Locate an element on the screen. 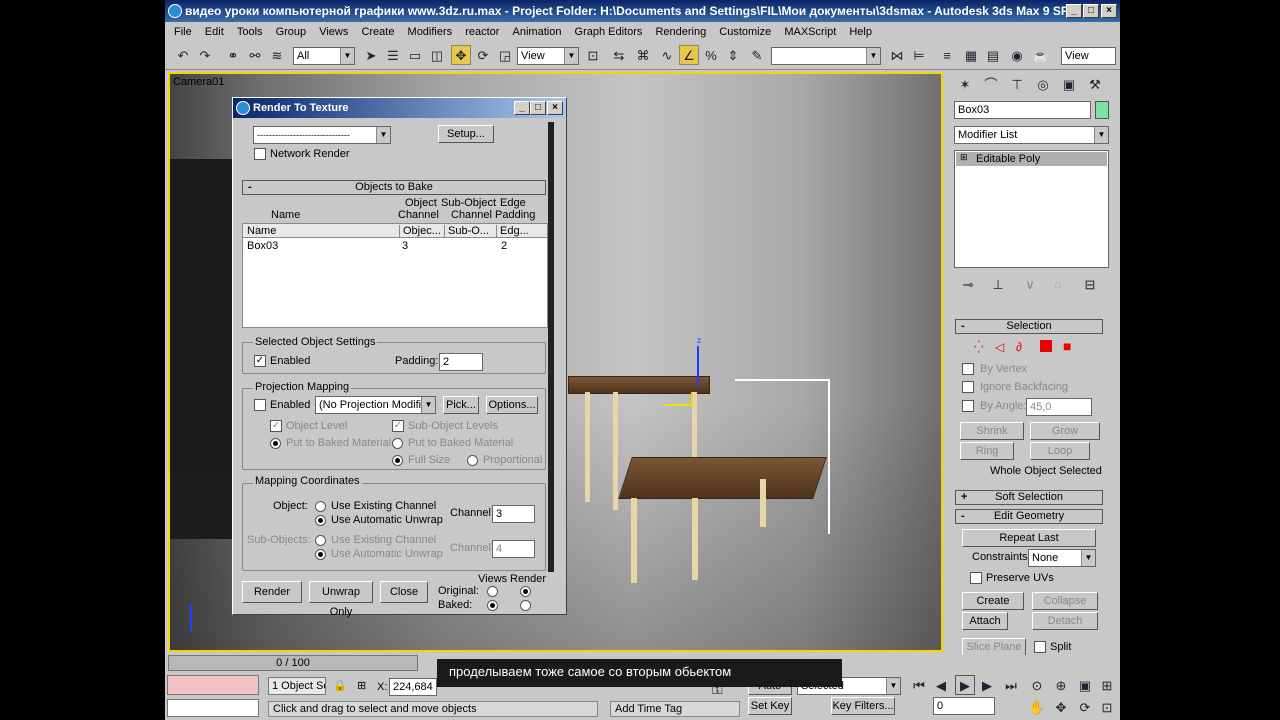  menu-animation: Animation is located at coordinates (537, 32).